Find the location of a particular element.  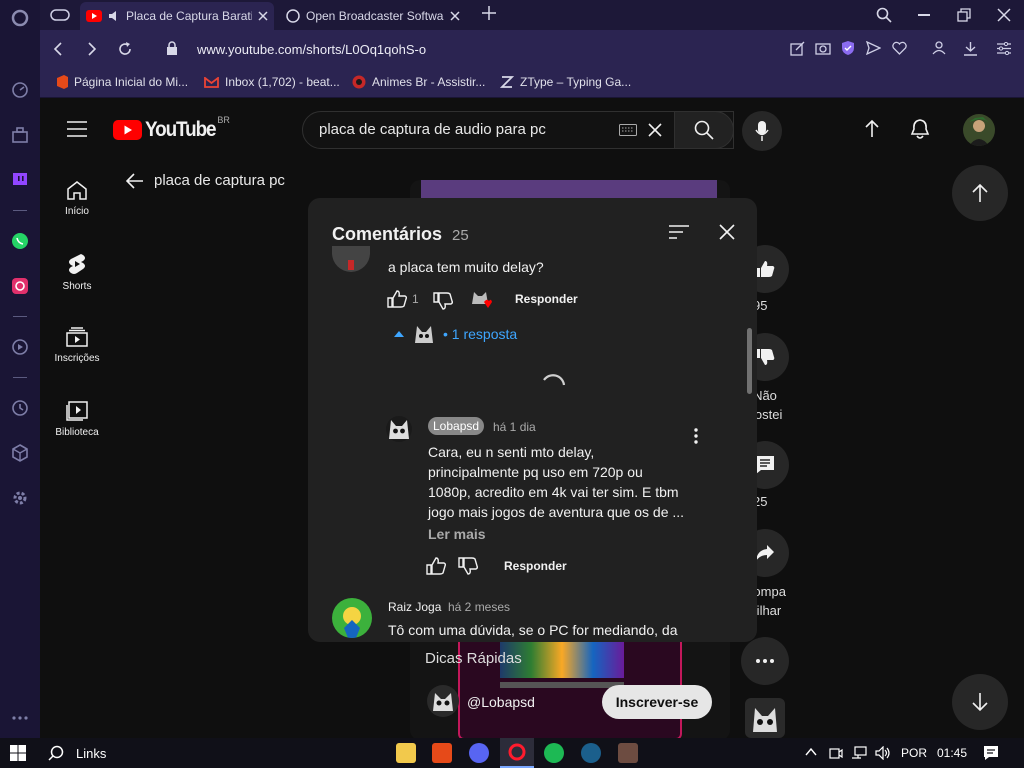

nav-shorts: Shorts is located at coordinates (77, 272).